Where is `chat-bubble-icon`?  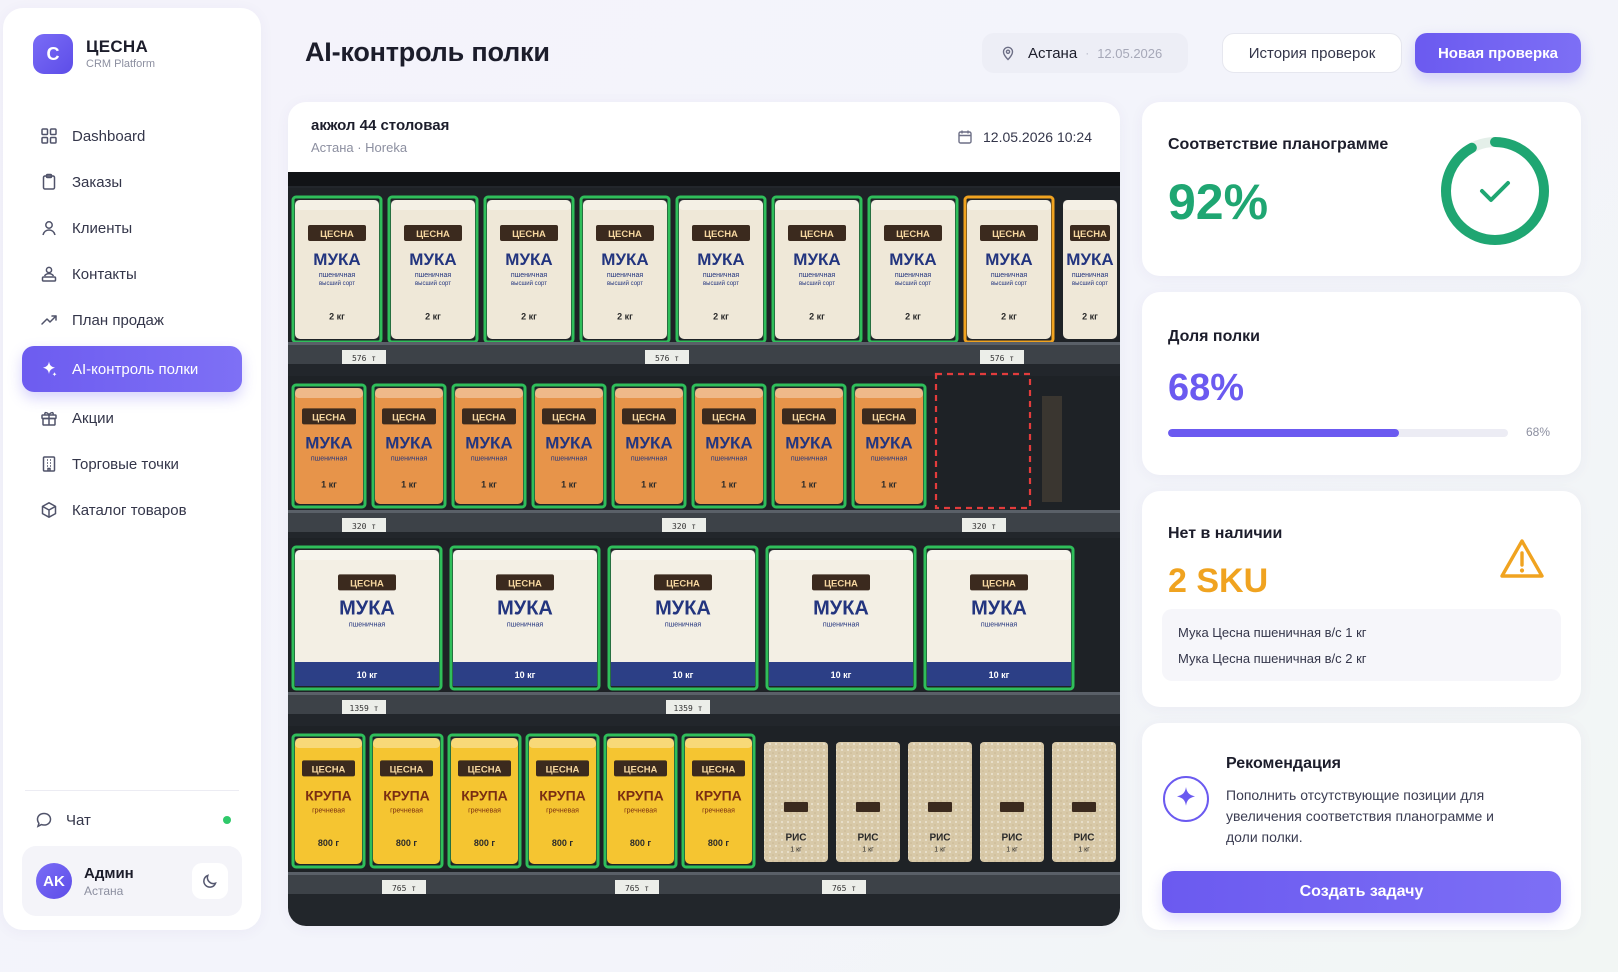
chat-bubble-icon is located at coordinates (44, 820).